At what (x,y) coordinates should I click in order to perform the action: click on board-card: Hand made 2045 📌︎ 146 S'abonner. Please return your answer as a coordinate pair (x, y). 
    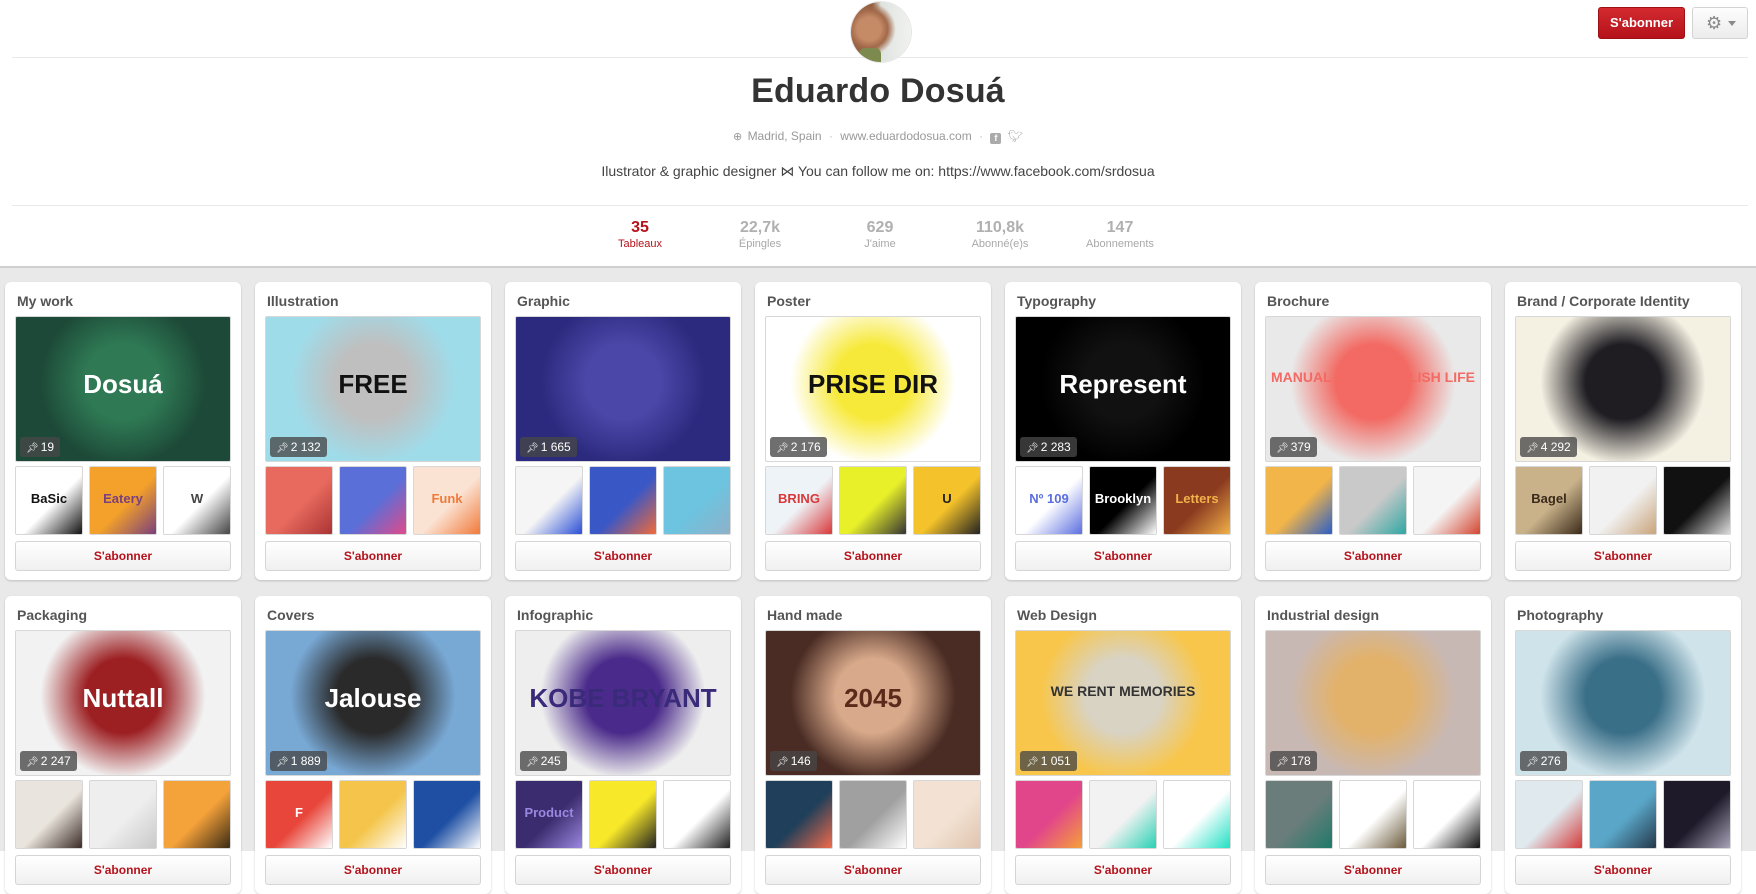
    Looking at the image, I should click on (873, 745).